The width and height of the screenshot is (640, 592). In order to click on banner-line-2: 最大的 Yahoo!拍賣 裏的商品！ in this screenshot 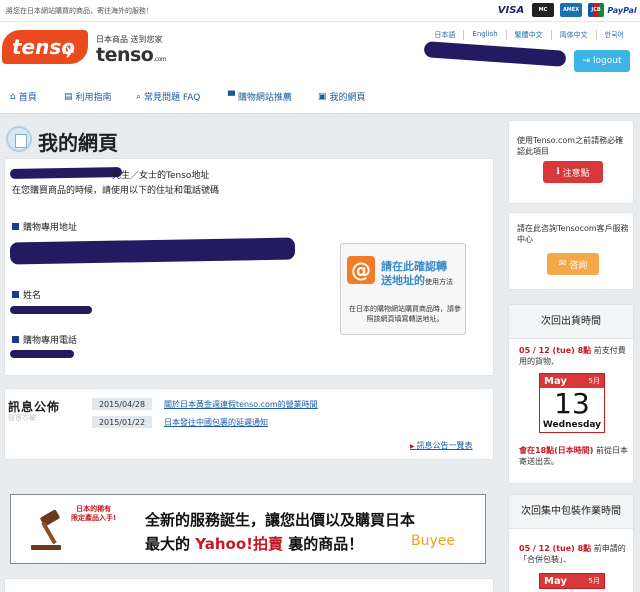, I will do `click(254, 544)`.